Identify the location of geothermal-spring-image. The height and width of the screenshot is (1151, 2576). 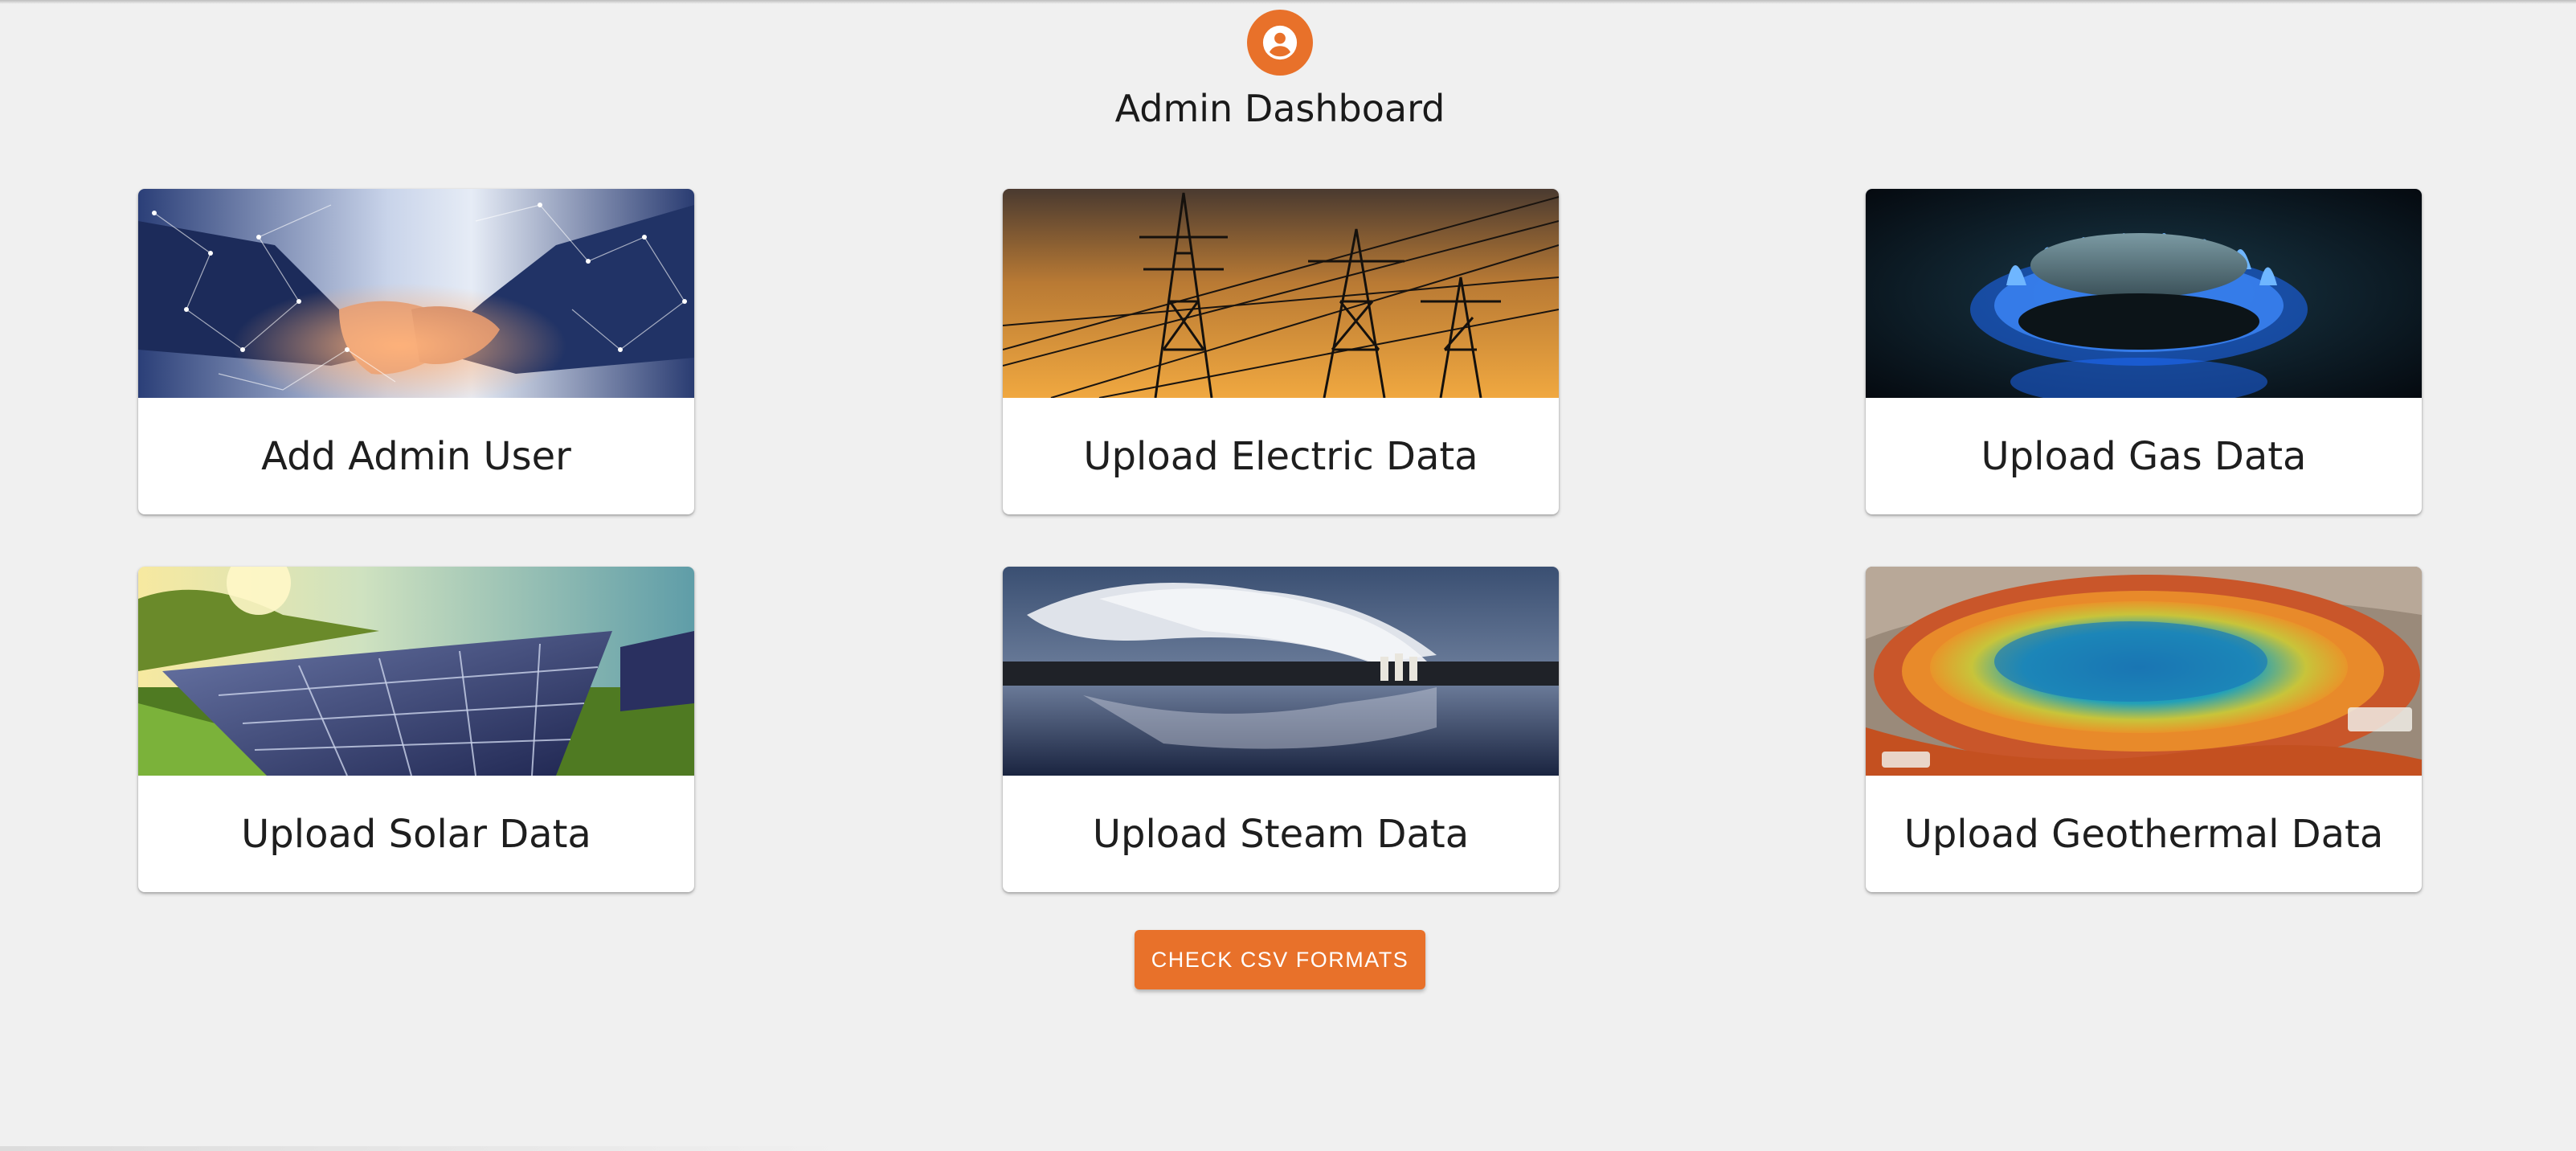
(2144, 671).